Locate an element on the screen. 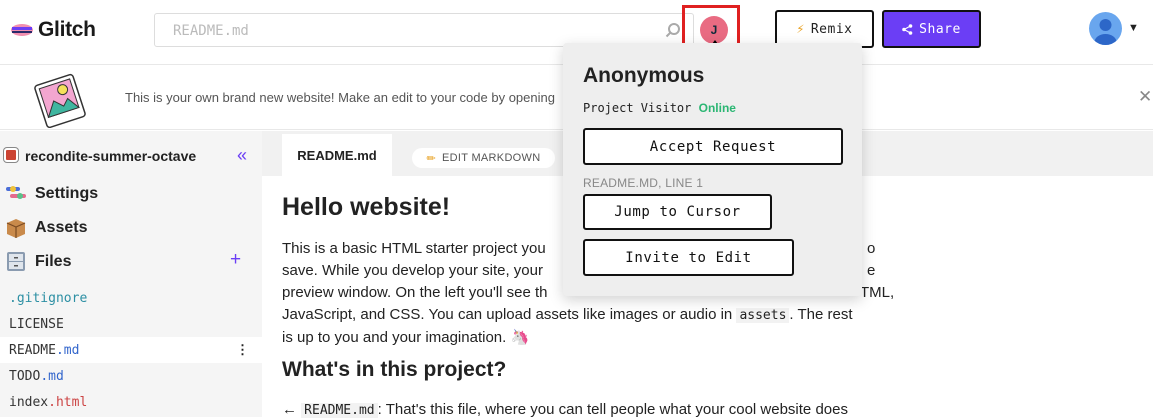 The width and height of the screenshot is (1153, 418). user-avatar is located at coordinates (1105, 28).